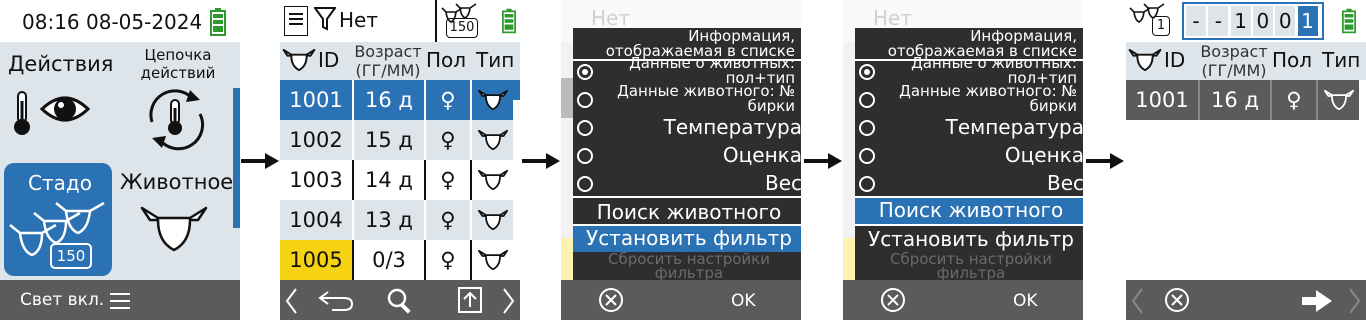  Describe the element at coordinates (120, 303) in the screenshot. I see `menu-icon` at that location.